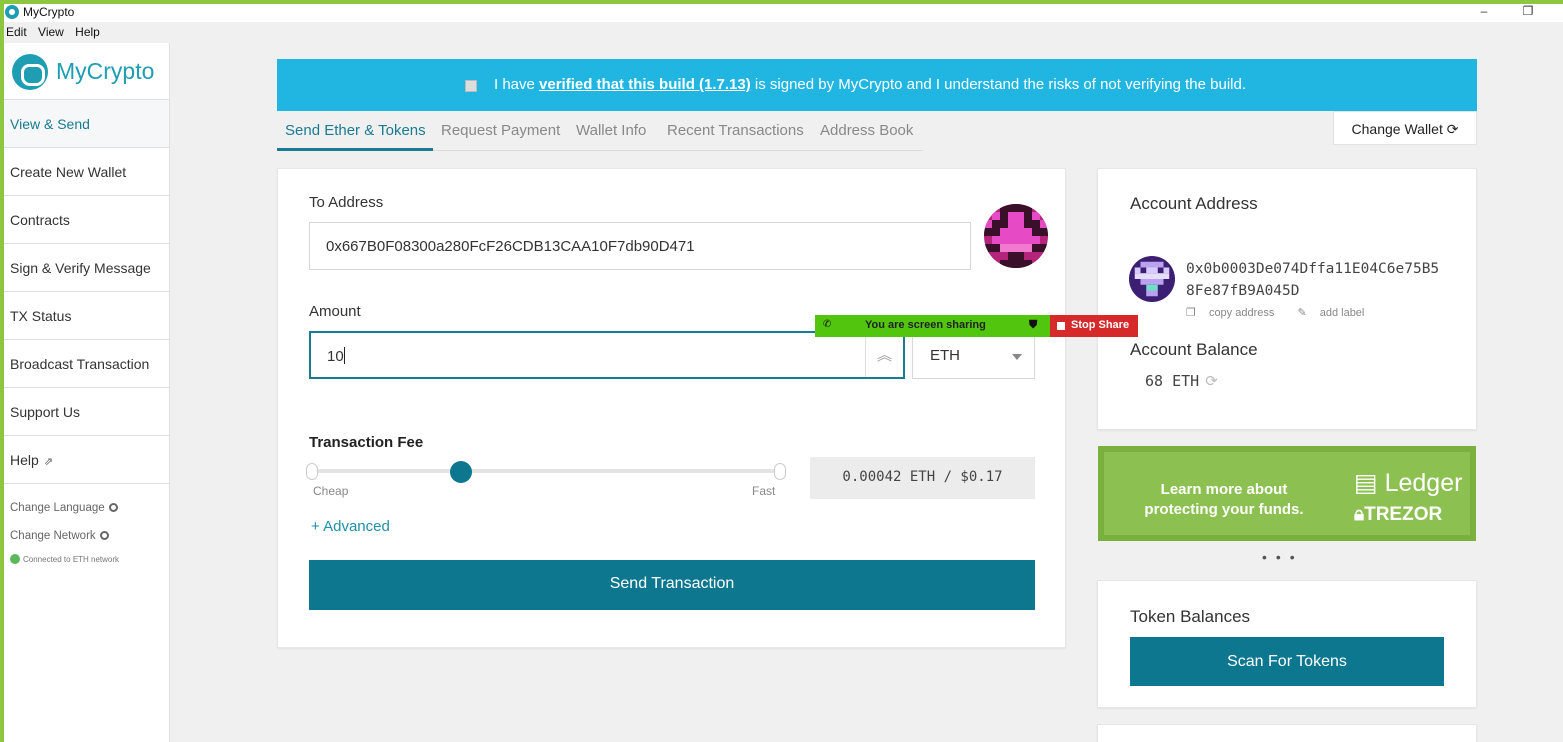 The image size is (1563, 742). I want to click on account-address-title: Account Address, so click(1194, 203).